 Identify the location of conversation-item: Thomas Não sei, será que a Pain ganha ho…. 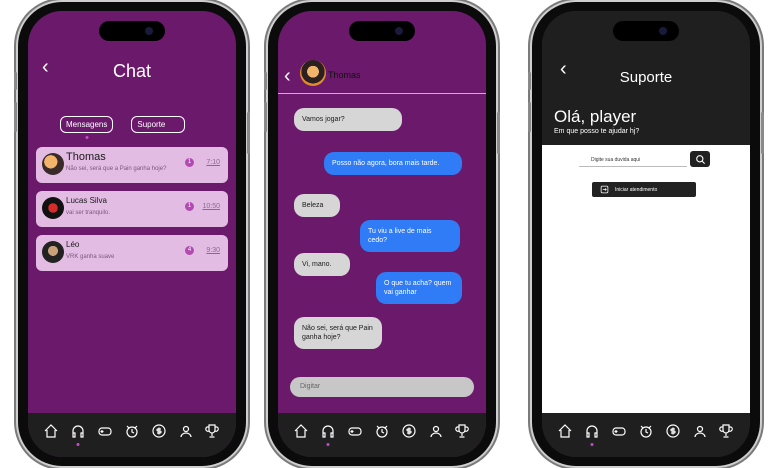
(132, 165).